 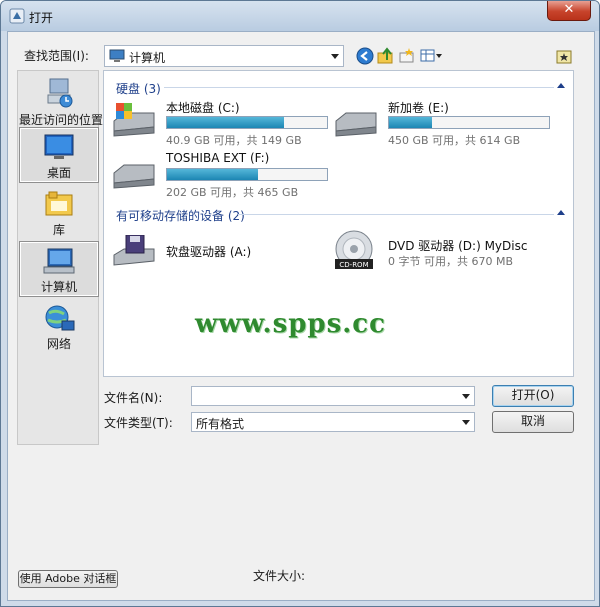 I want to click on drive-name: TOSHIBA EXT (F:), so click(x=218, y=158).